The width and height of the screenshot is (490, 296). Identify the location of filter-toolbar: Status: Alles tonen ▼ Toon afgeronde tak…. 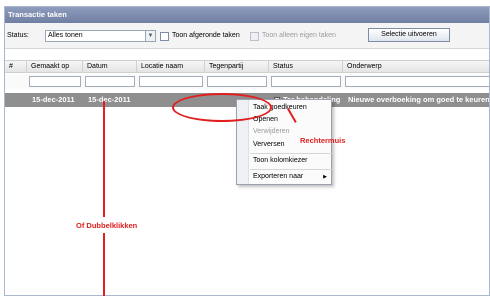
(247, 36).